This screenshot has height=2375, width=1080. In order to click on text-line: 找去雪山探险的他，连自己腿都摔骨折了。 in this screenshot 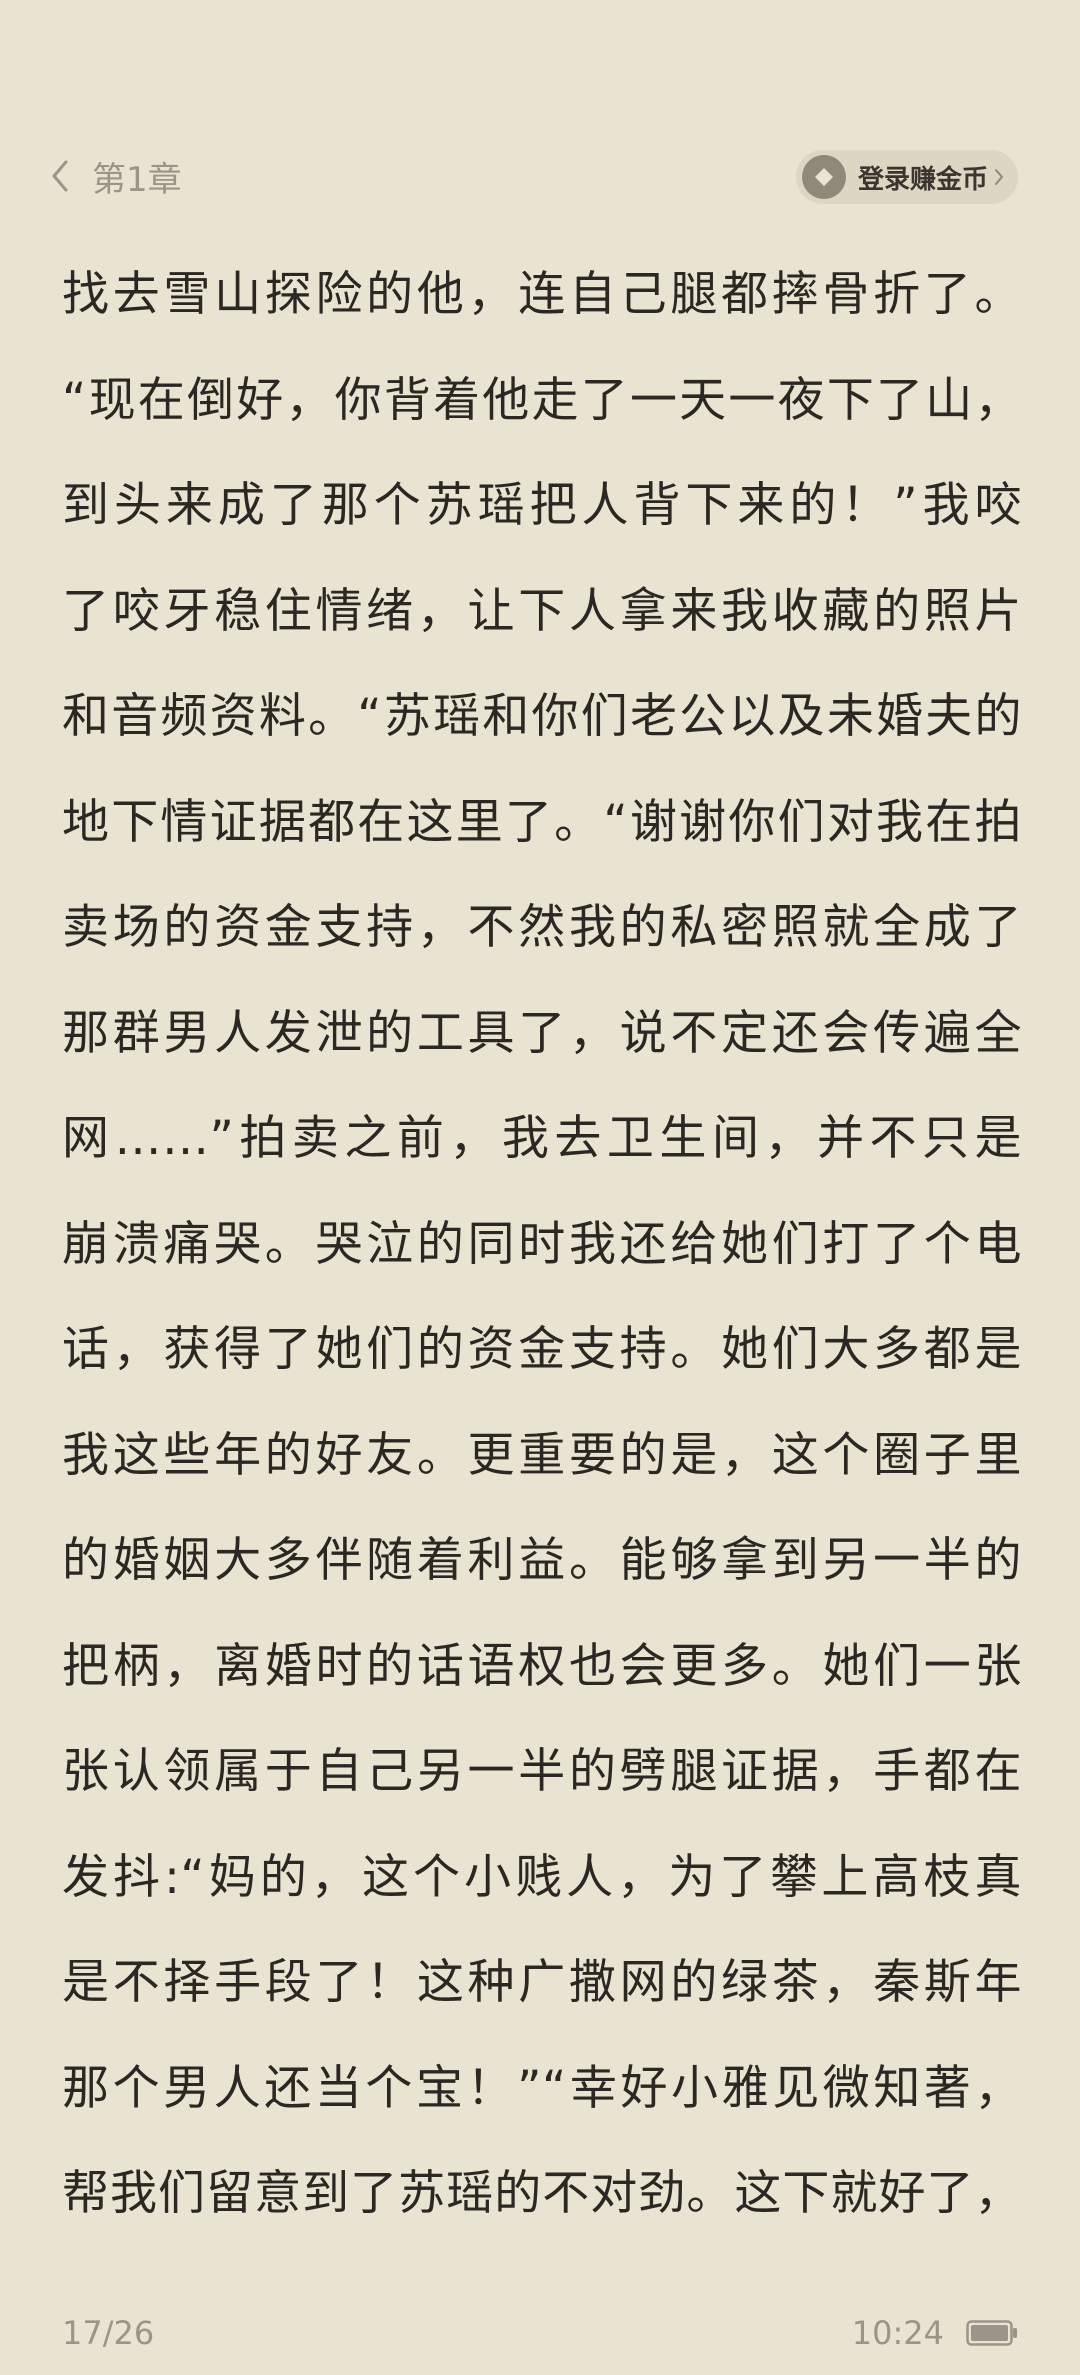, I will do `click(542, 294)`.